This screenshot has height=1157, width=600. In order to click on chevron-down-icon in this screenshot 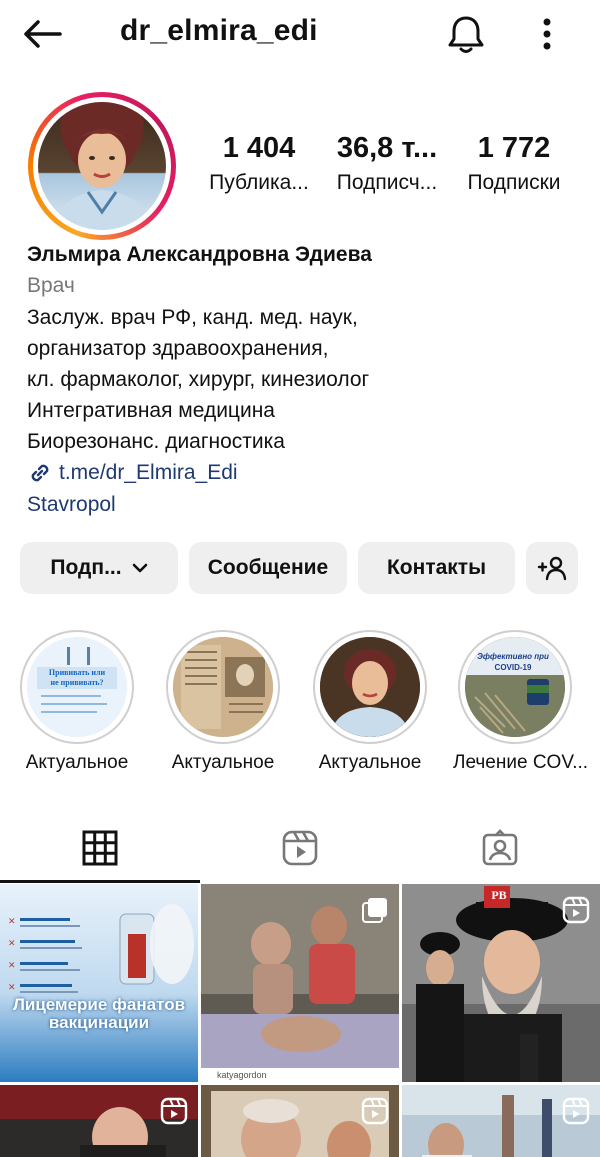, I will do `click(139, 568)`.